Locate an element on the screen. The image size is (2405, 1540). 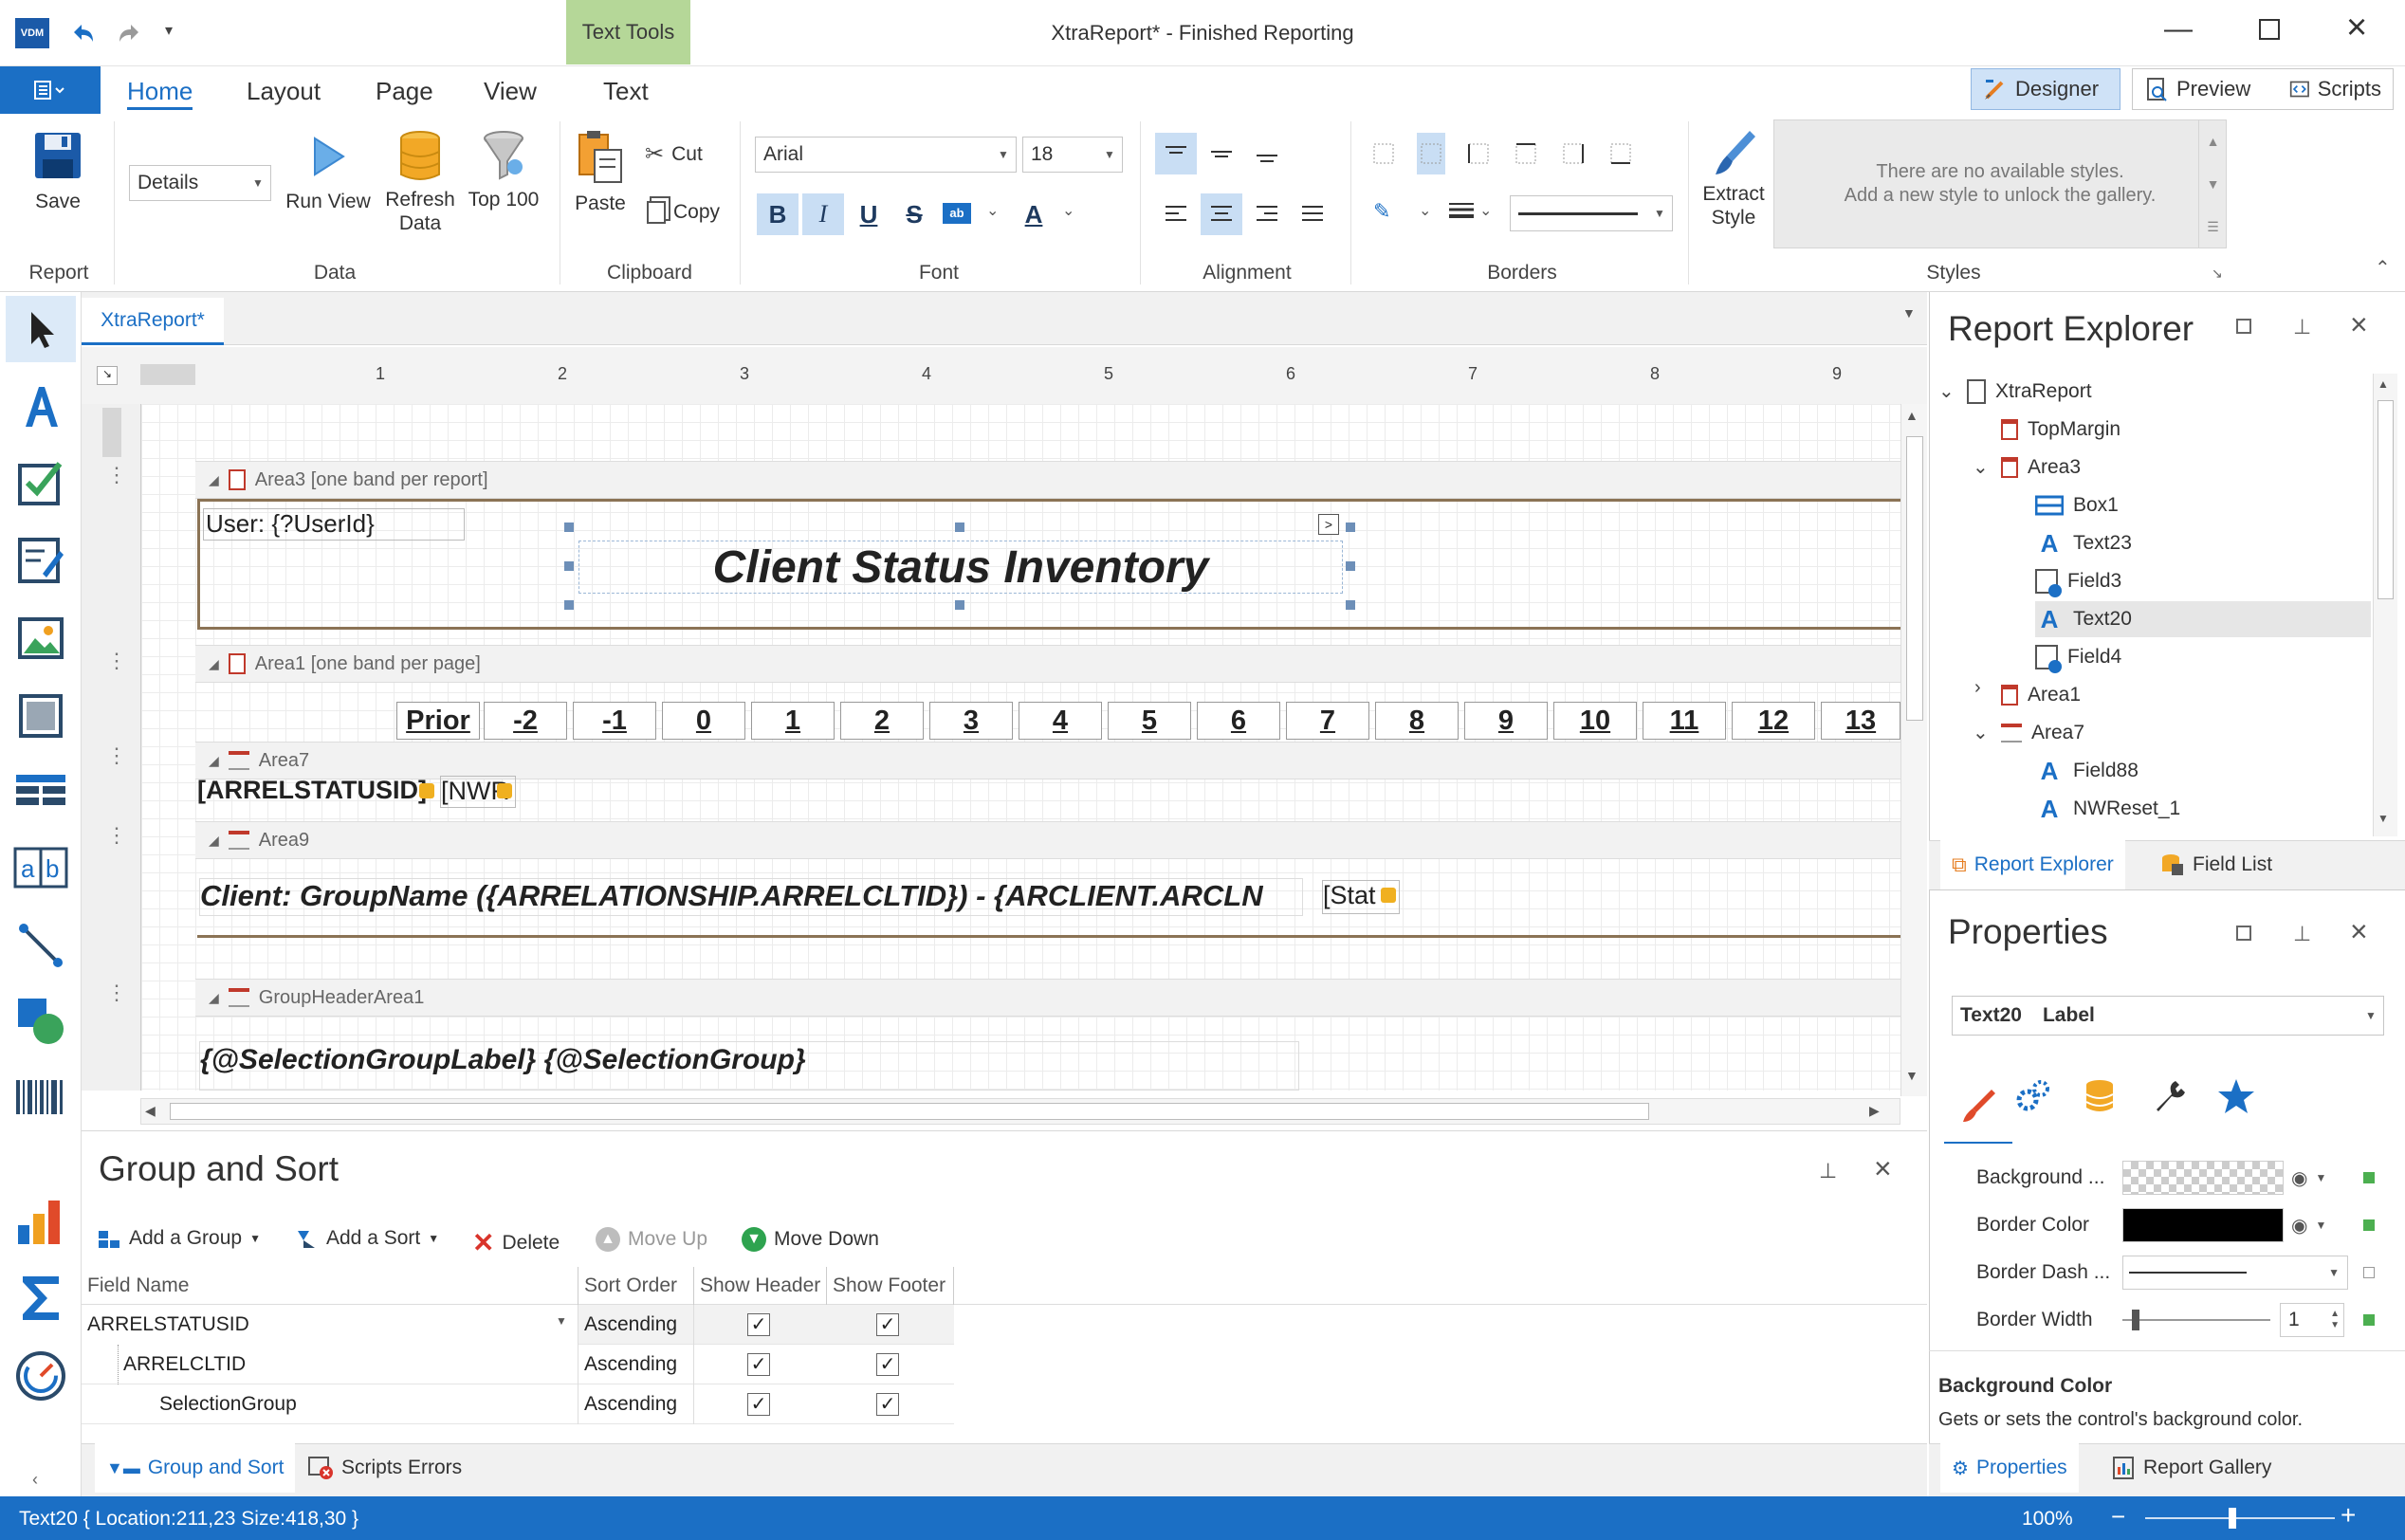
selection-group-label: {@SelectionGroupLabel} {@SelectionGroup} is located at coordinates (749, 1066).